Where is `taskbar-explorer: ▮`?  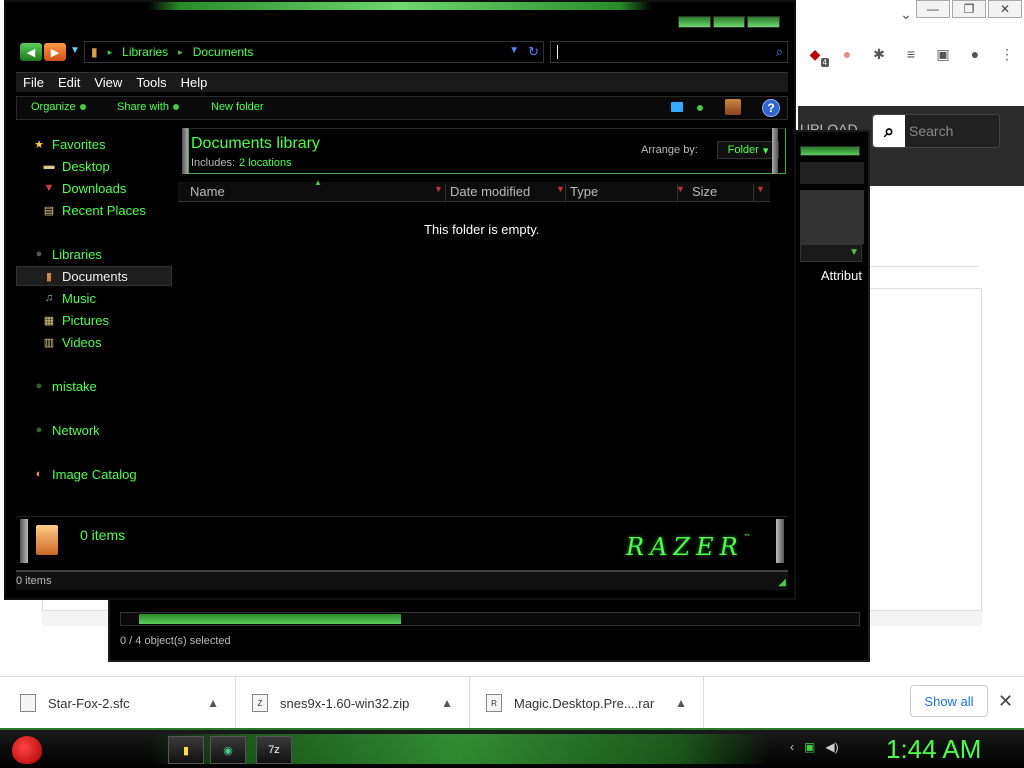 taskbar-explorer: ▮ is located at coordinates (186, 750).